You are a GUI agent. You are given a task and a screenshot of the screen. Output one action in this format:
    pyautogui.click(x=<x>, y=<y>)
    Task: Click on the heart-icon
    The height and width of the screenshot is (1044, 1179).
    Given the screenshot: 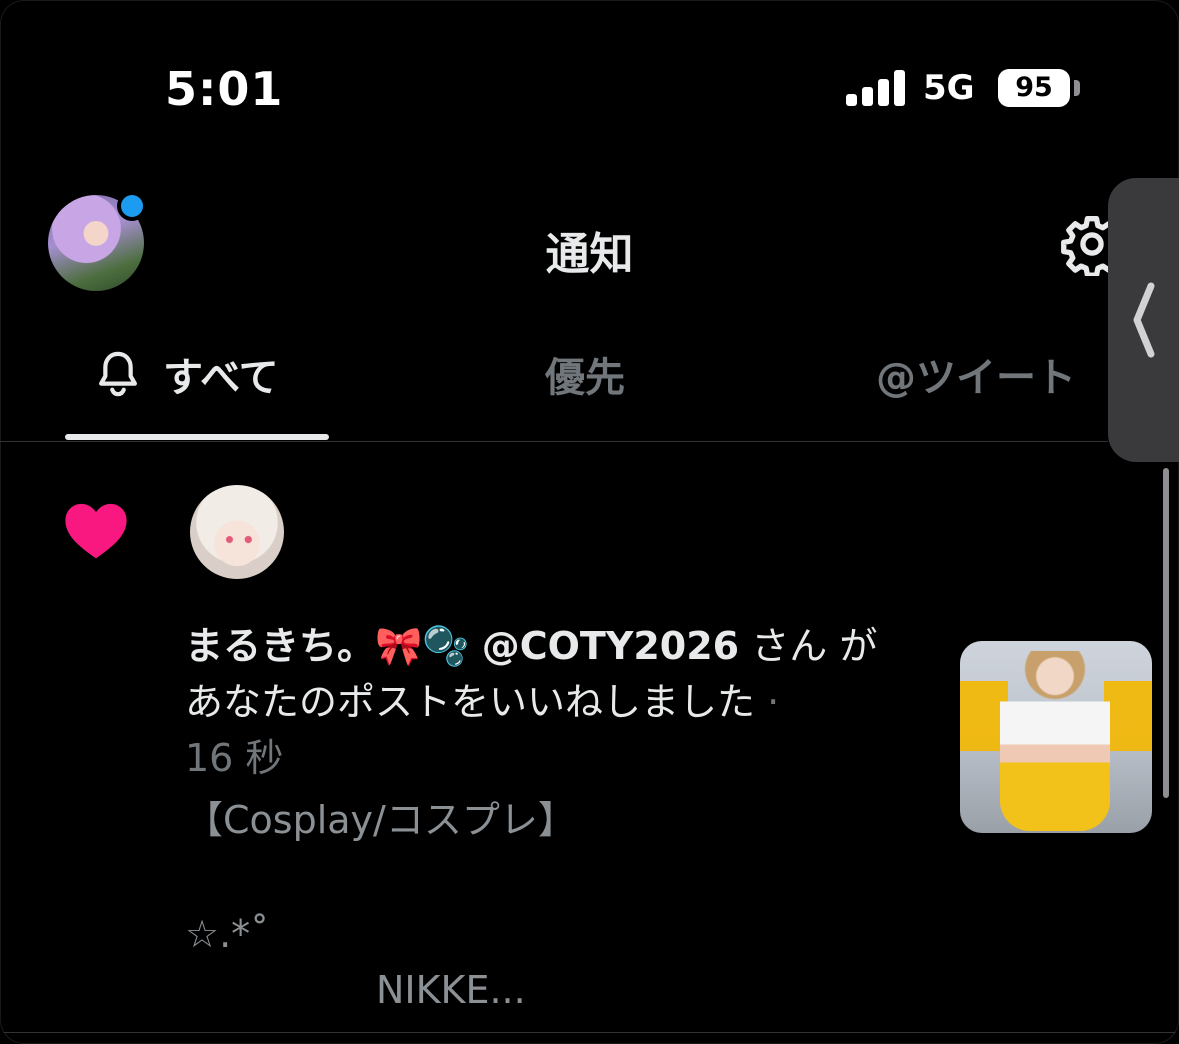 What is the action you would take?
    pyautogui.click(x=96, y=531)
    